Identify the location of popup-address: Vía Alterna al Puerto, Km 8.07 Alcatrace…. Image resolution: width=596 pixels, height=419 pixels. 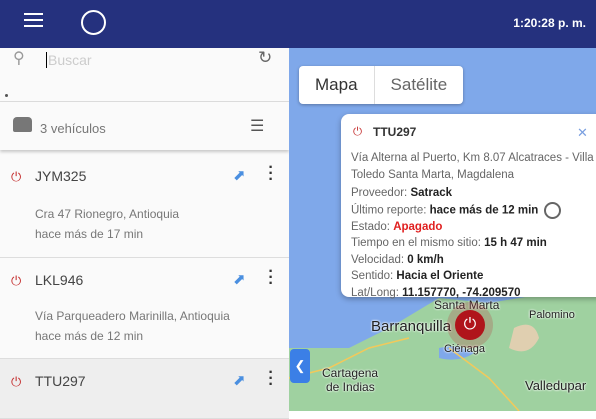
(472, 158).